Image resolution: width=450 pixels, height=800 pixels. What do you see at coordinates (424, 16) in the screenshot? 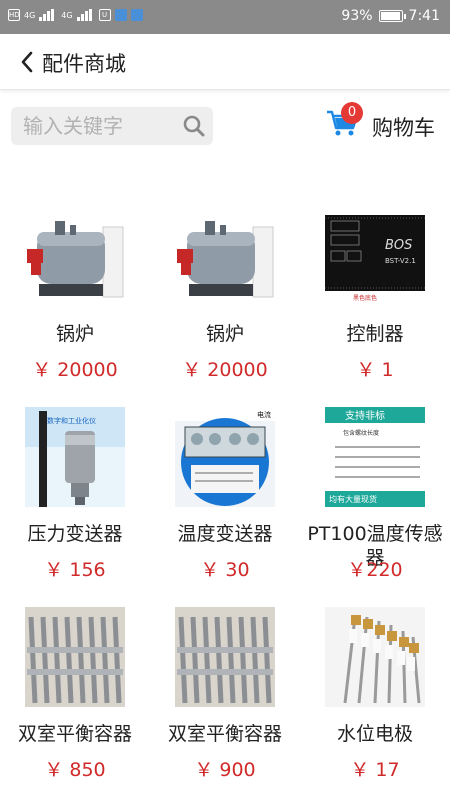
I see `clock: 7:41` at bounding box center [424, 16].